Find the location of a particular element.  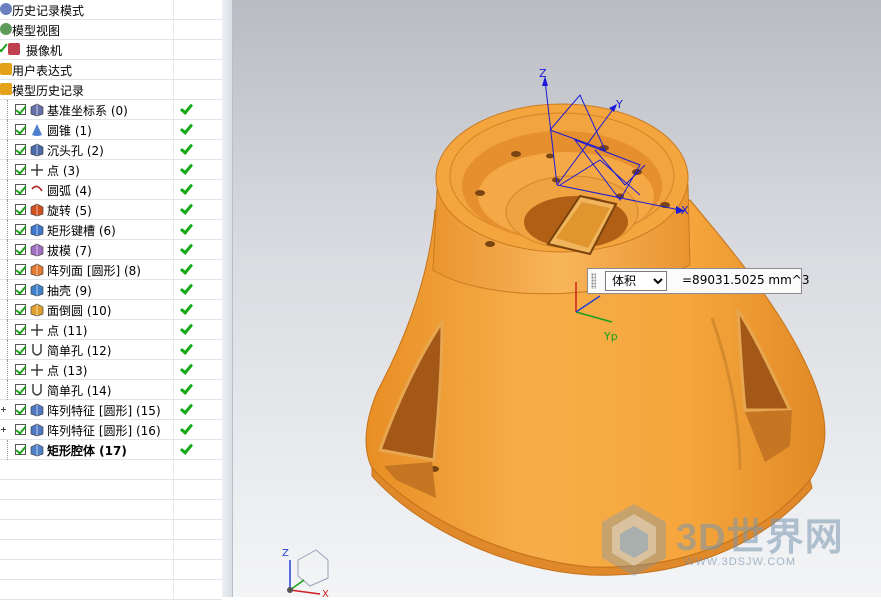

nav-node: 摄像机 is located at coordinates (111, 50).